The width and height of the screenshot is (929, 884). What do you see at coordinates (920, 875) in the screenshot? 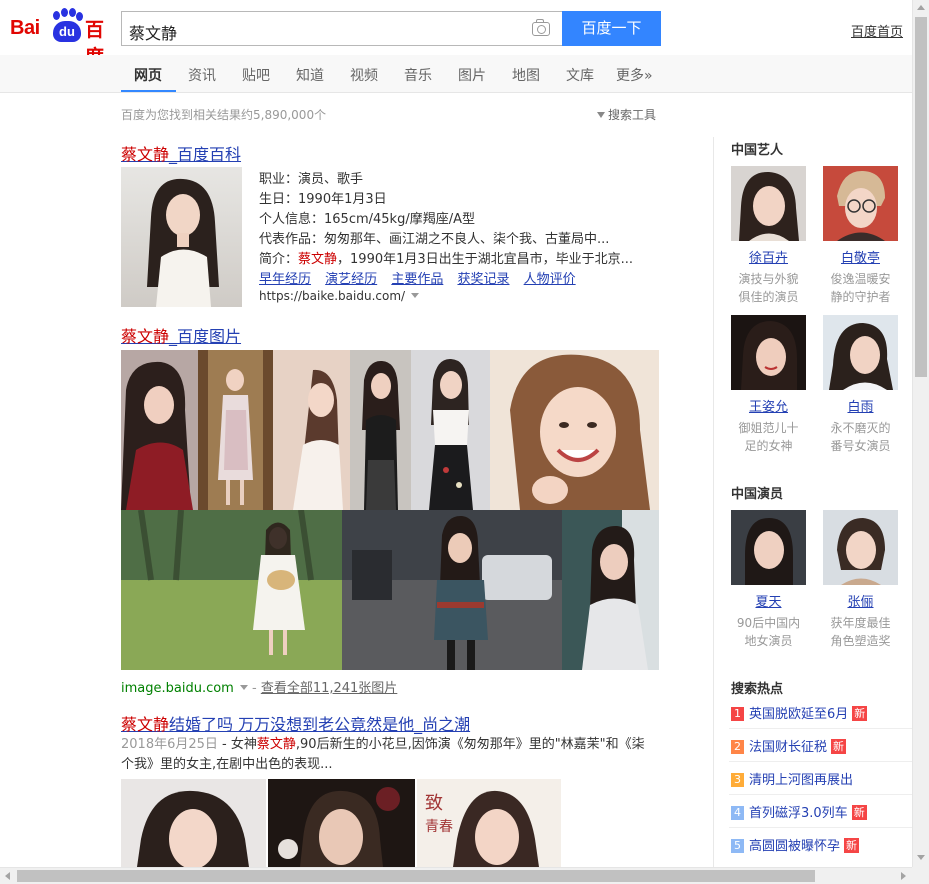
I see `scrollbar-corner` at bounding box center [920, 875].